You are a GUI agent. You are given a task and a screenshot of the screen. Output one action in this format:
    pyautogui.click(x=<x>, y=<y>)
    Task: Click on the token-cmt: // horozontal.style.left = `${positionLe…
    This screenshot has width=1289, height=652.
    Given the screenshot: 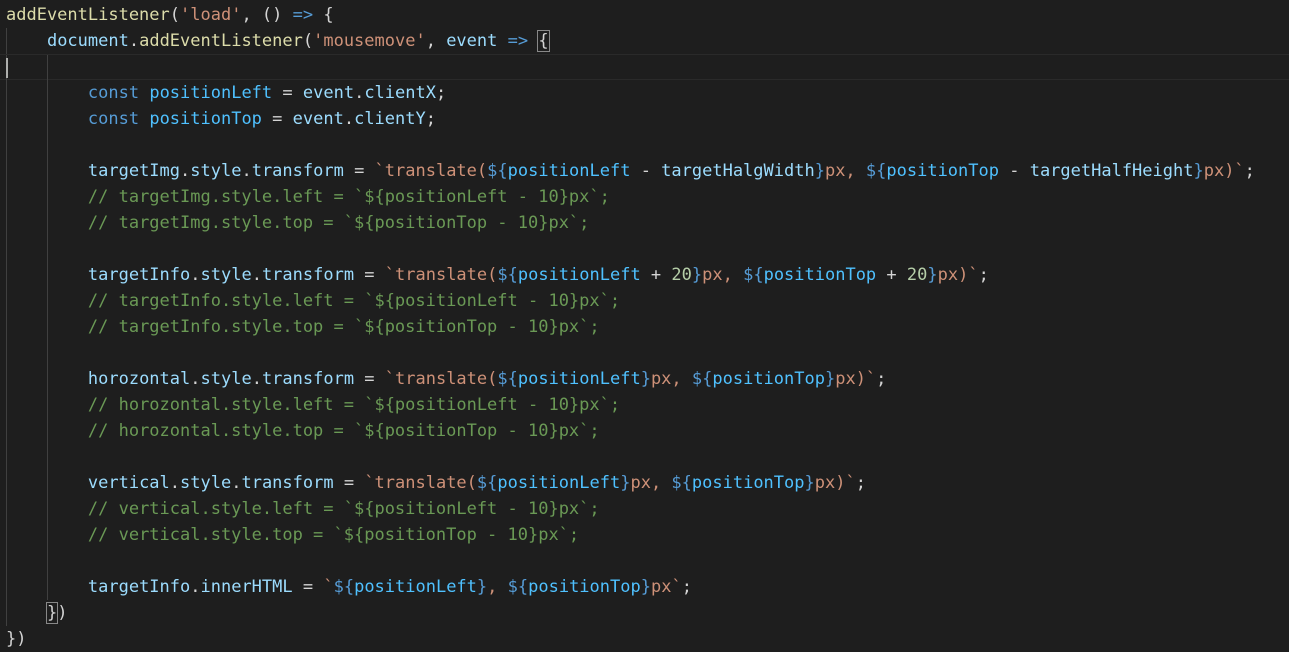 What is the action you would take?
    pyautogui.click(x=354, y=405)
    